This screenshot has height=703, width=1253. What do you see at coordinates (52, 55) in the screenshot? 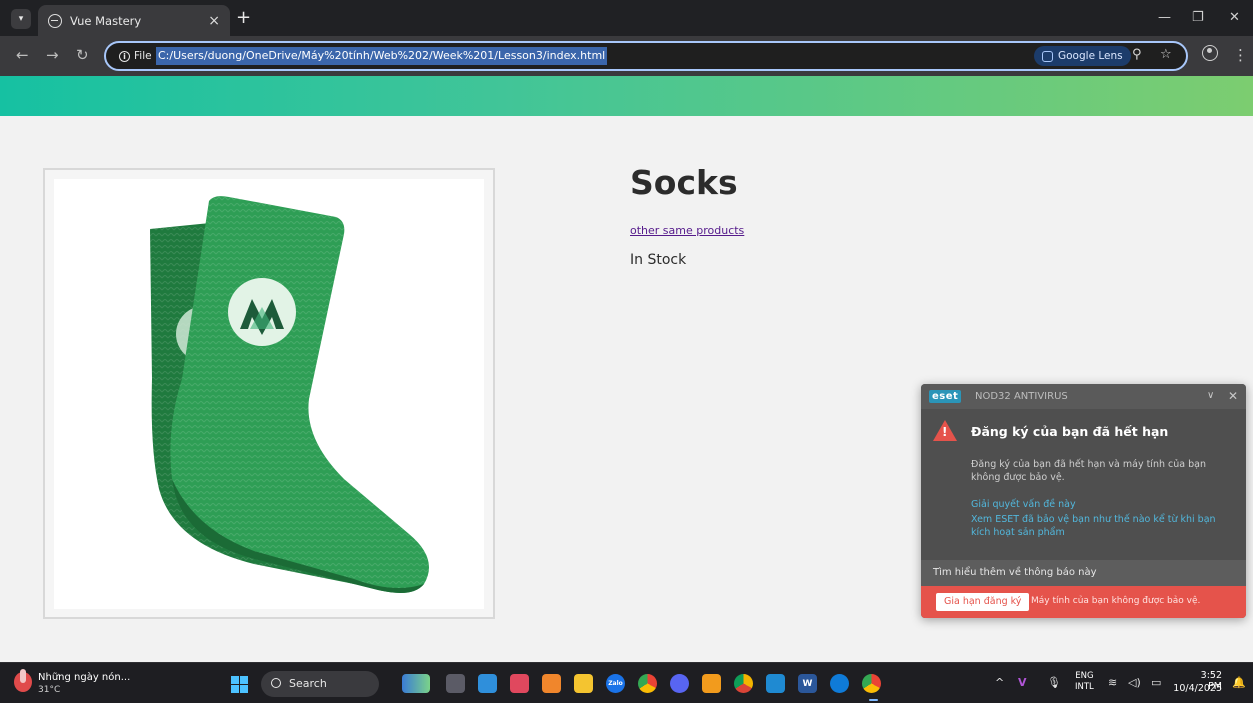
I see `forward-icon: →` at bounding box center [52, 55].